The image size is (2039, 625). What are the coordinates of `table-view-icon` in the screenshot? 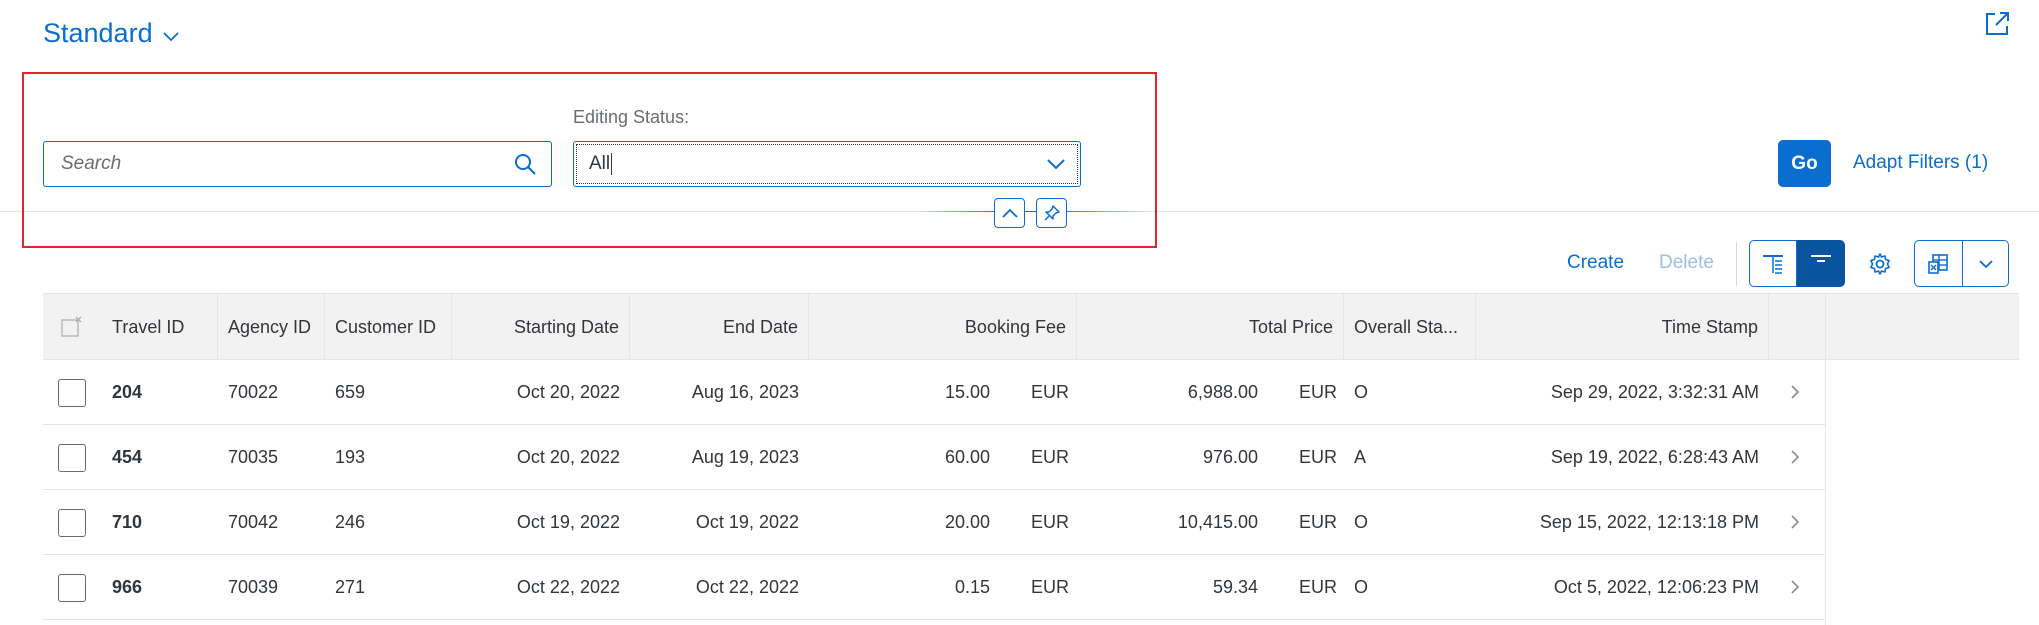 It's located at (1773, 264).